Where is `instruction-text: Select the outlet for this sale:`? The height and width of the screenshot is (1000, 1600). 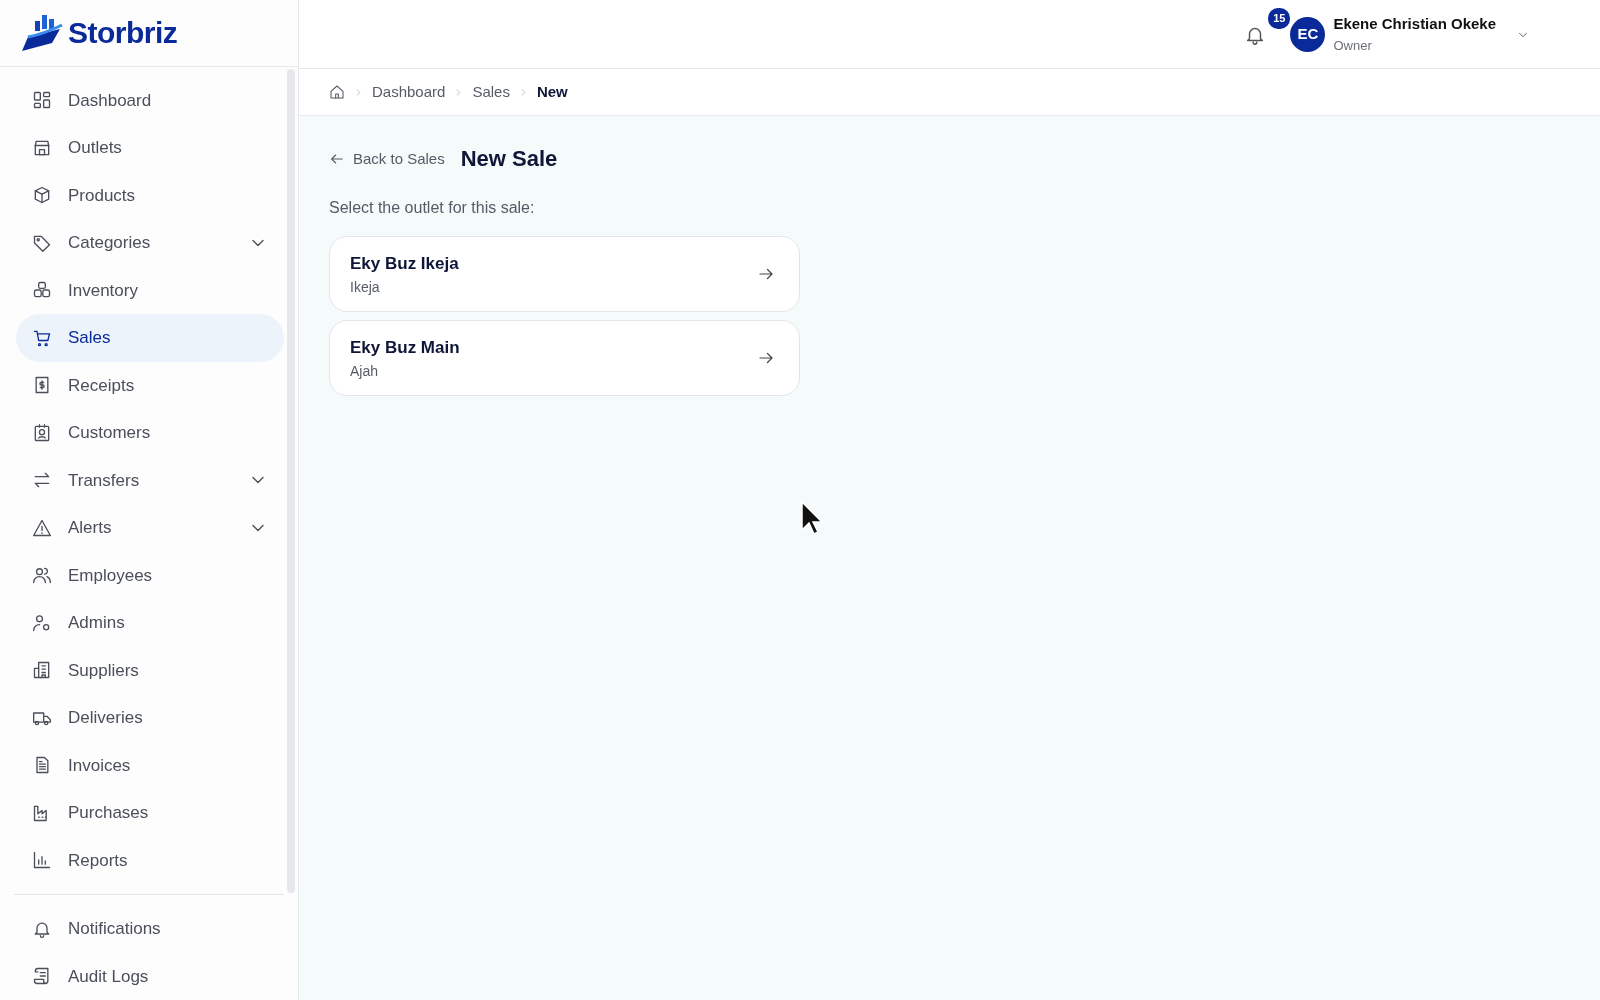 instruction-text: Select the outlet for this sale: is located at coordinates (432, 208).